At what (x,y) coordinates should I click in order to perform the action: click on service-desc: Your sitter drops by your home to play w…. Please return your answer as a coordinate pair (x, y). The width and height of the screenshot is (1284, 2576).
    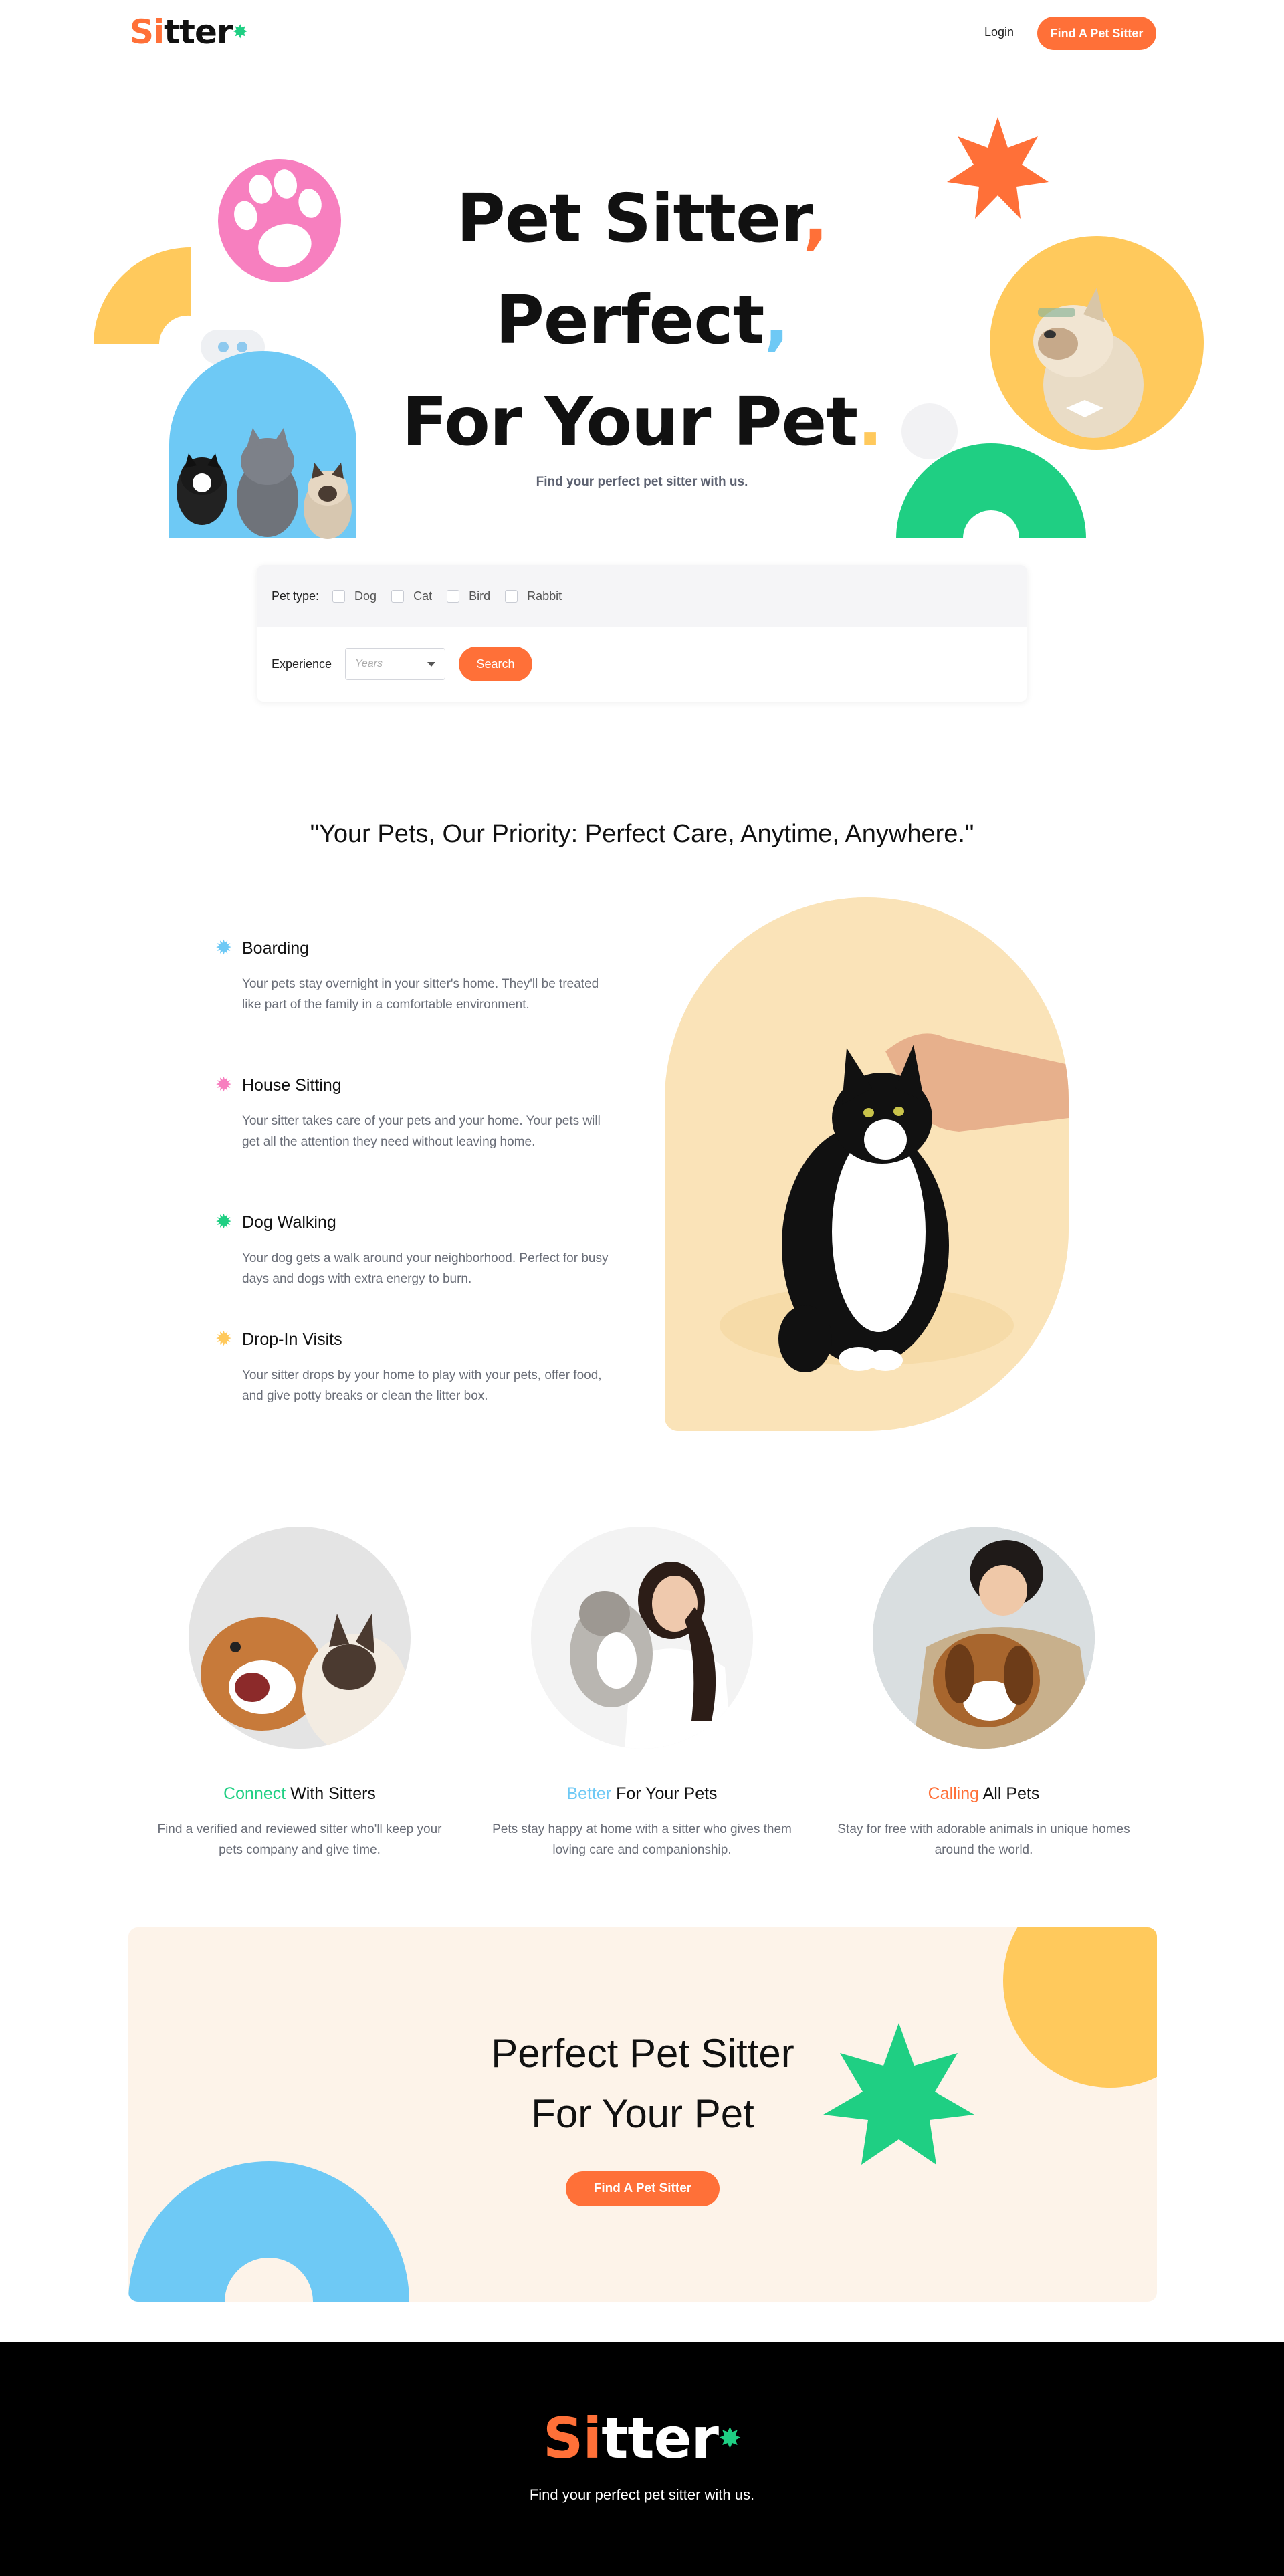
    Looking at the image, I should click on (422, 1385).